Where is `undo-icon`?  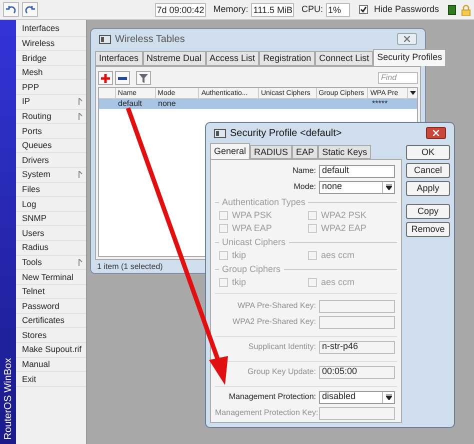
undo-icon is located at coordinates (11, 10).